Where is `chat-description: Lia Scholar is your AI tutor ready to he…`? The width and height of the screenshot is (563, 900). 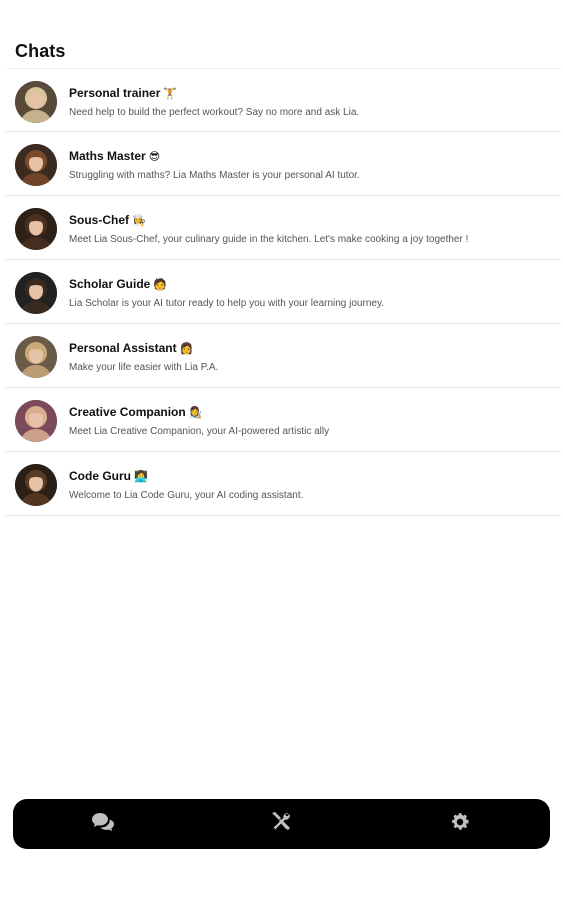
chat-description: Lia Scholar is your AI tutor ready to he… is located at coordinates (226, 303).